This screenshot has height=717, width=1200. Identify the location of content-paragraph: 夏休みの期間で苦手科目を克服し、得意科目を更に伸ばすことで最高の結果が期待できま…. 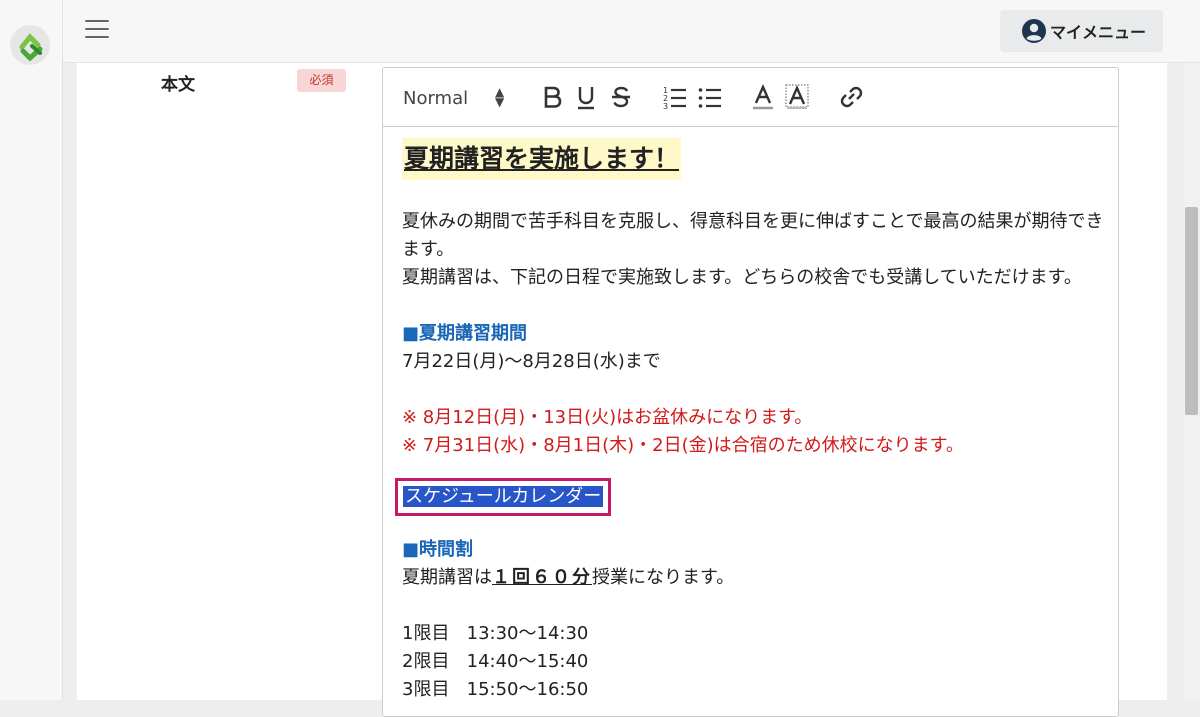
(753, 235).